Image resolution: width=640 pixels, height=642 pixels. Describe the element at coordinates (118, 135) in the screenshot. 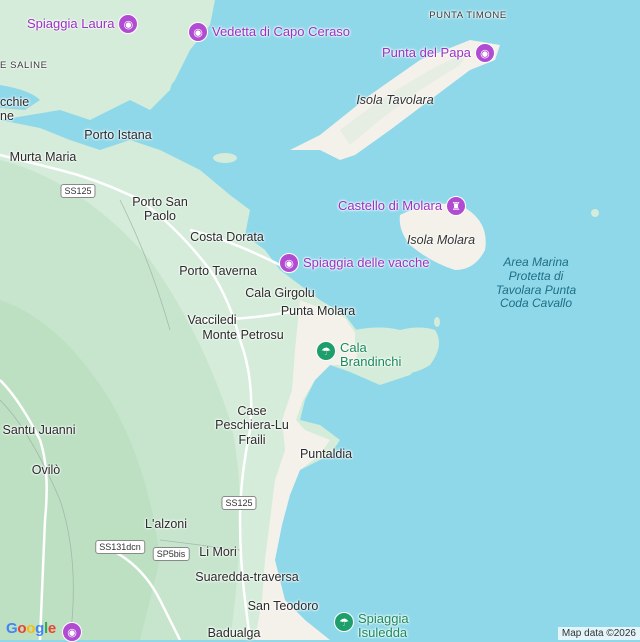

I see `label-porto-istana: Porto Istana` at that location.